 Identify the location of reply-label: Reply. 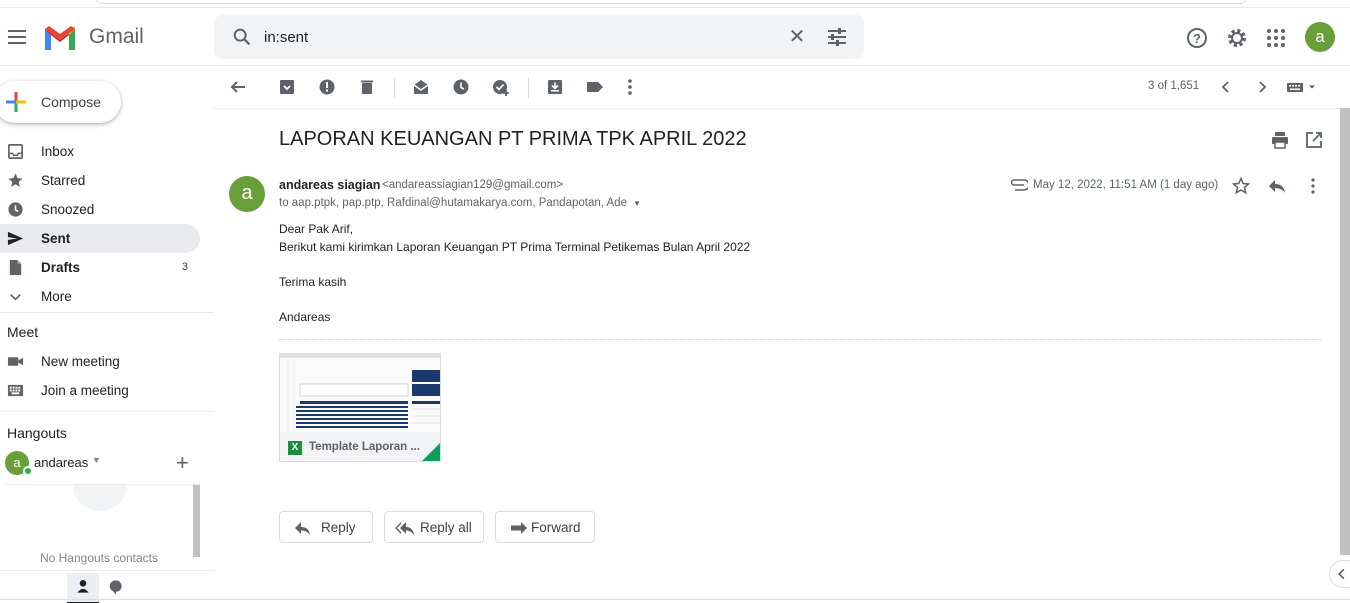
(338, 527).